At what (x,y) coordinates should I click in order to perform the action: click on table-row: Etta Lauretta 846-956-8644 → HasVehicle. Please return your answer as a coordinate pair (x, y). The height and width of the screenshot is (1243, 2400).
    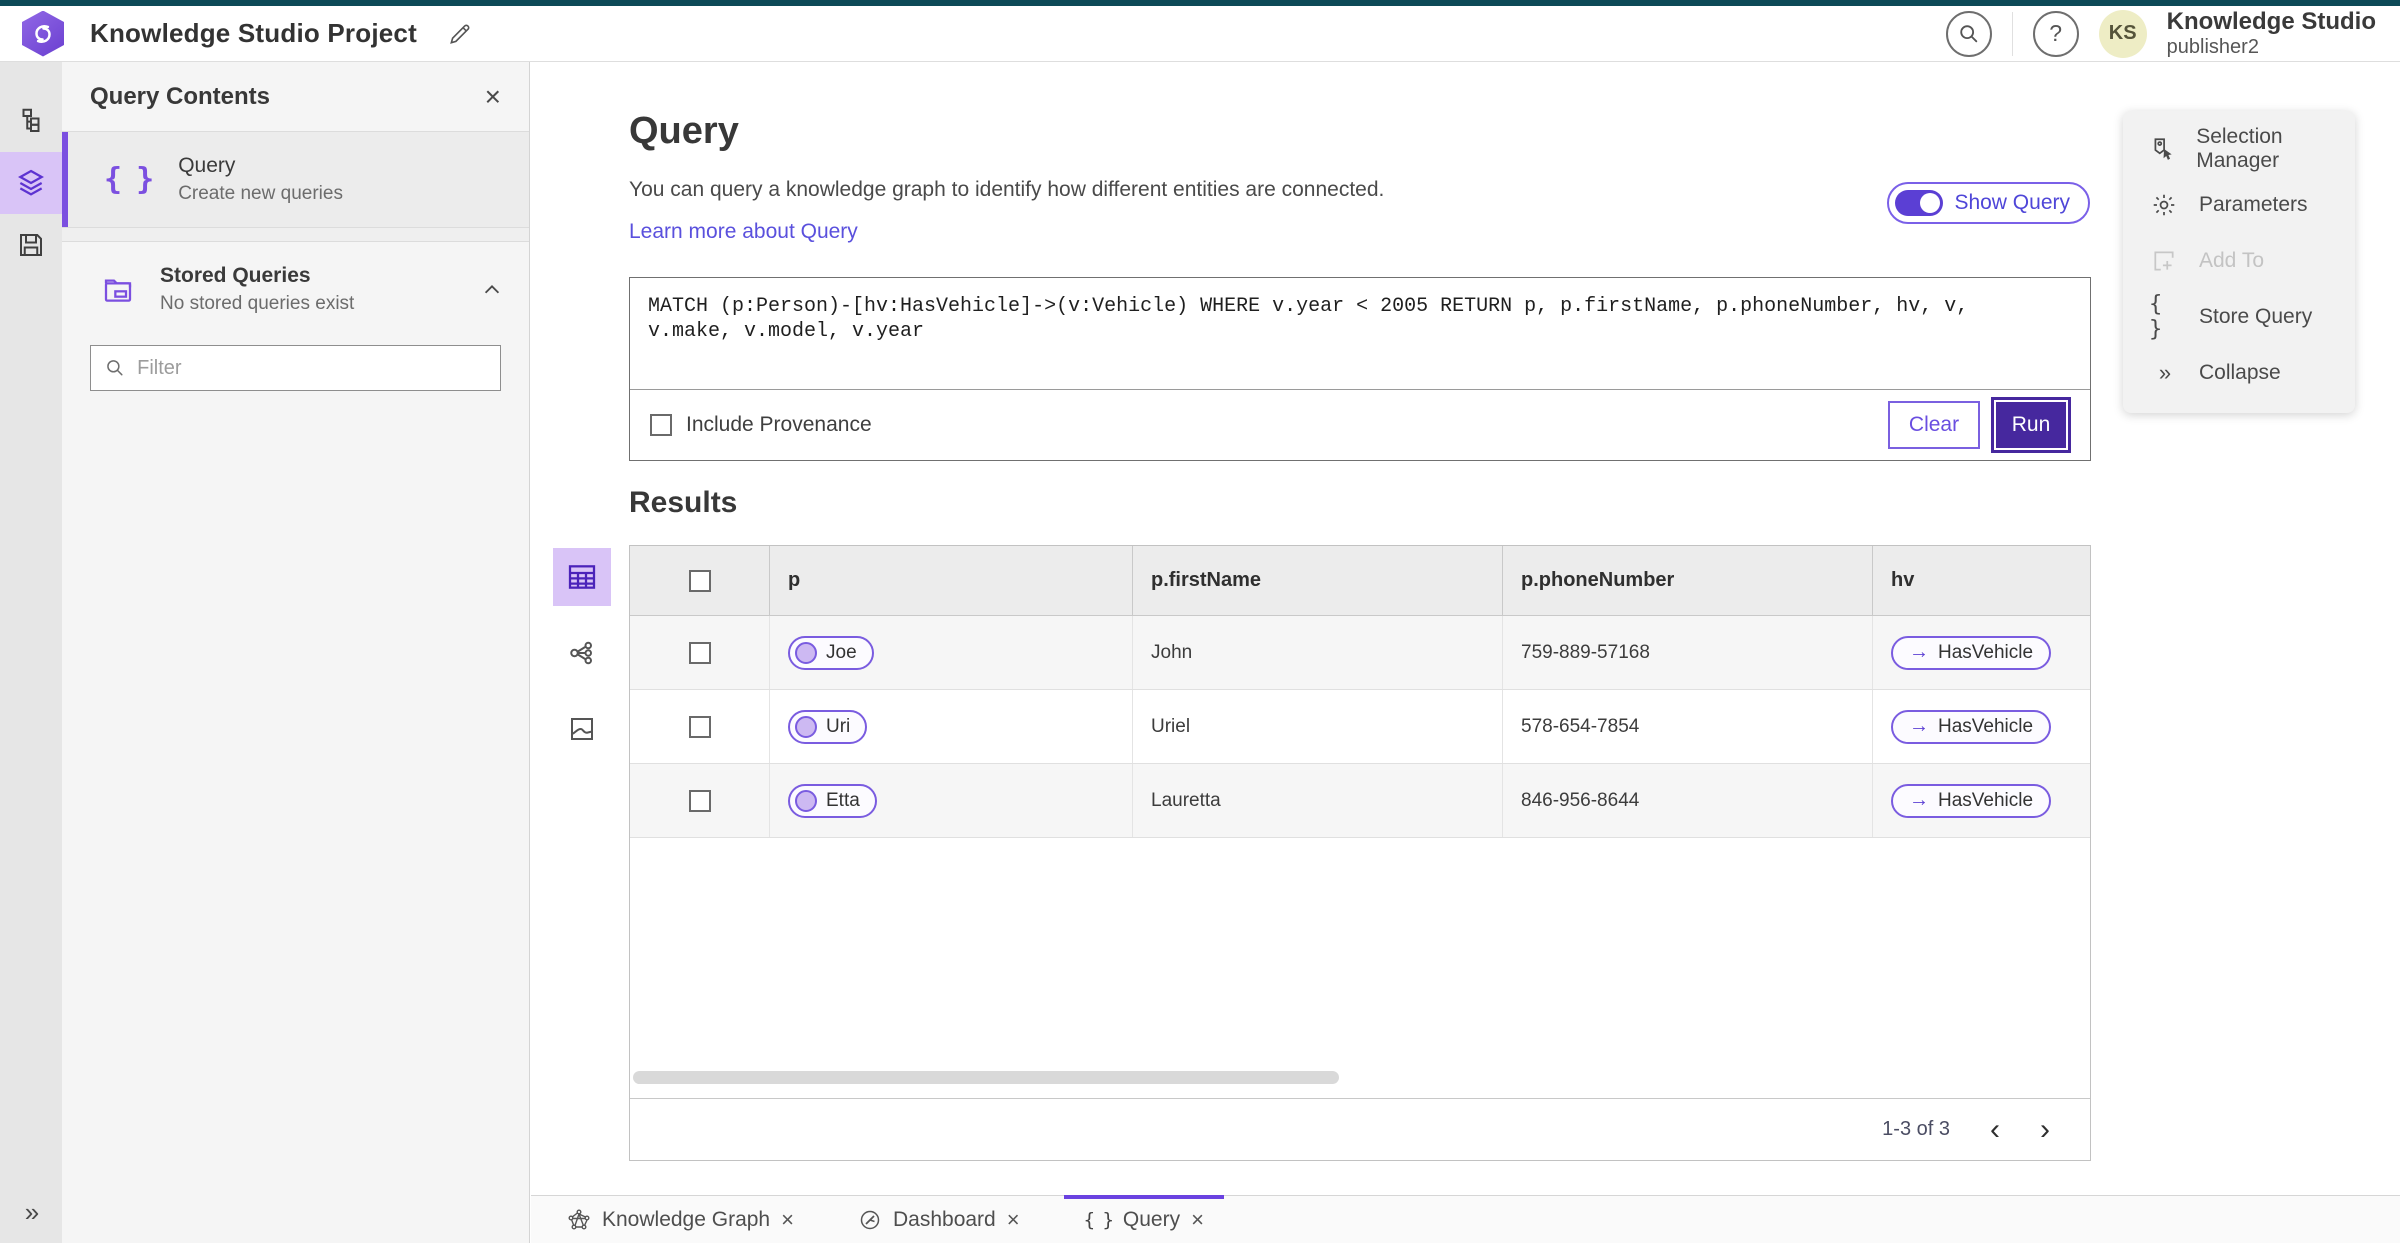
    Looking at the image, I should click on (1360, 801).